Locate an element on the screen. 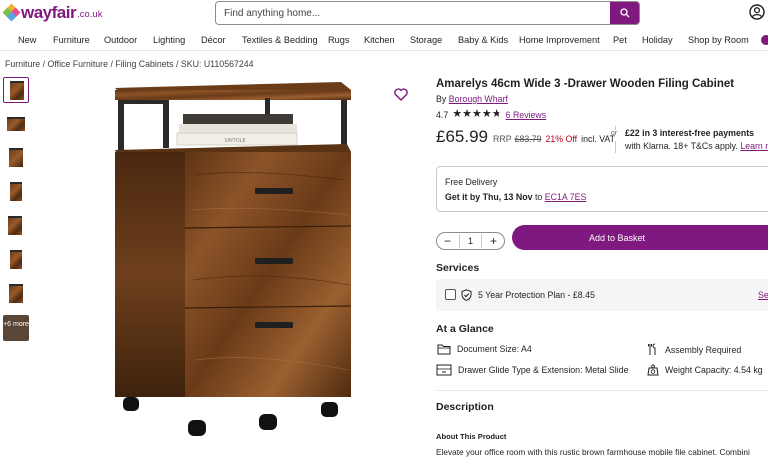 The height and width of the screenshot is (458, 768). glance-assembly: Assembly Required is located at coordinates (694, 349).